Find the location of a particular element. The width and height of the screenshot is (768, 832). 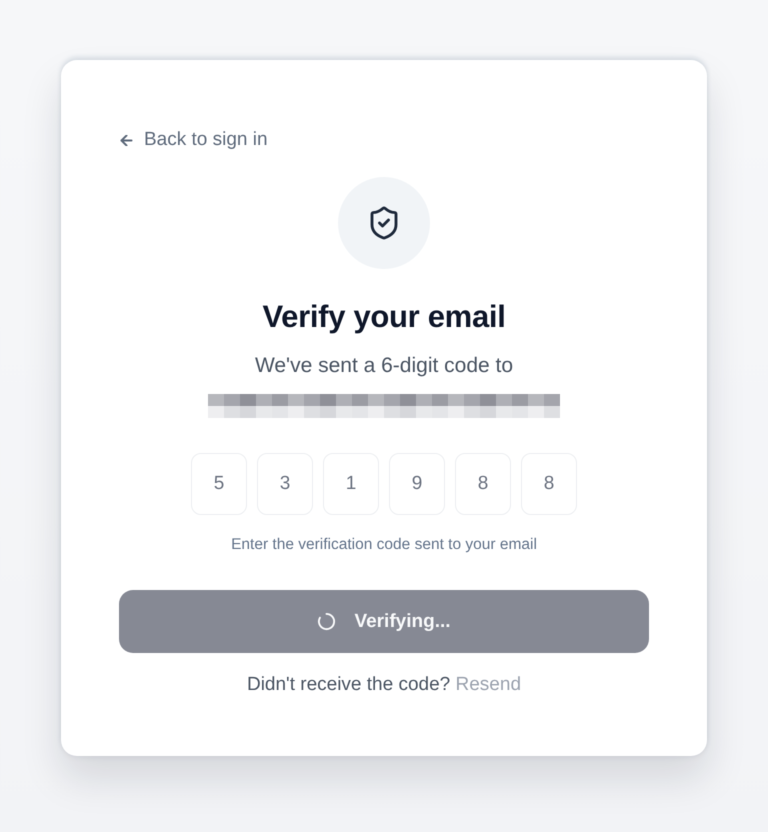

hint-text: Enter the verification code sent to your email is located at coordinates (384, 545).